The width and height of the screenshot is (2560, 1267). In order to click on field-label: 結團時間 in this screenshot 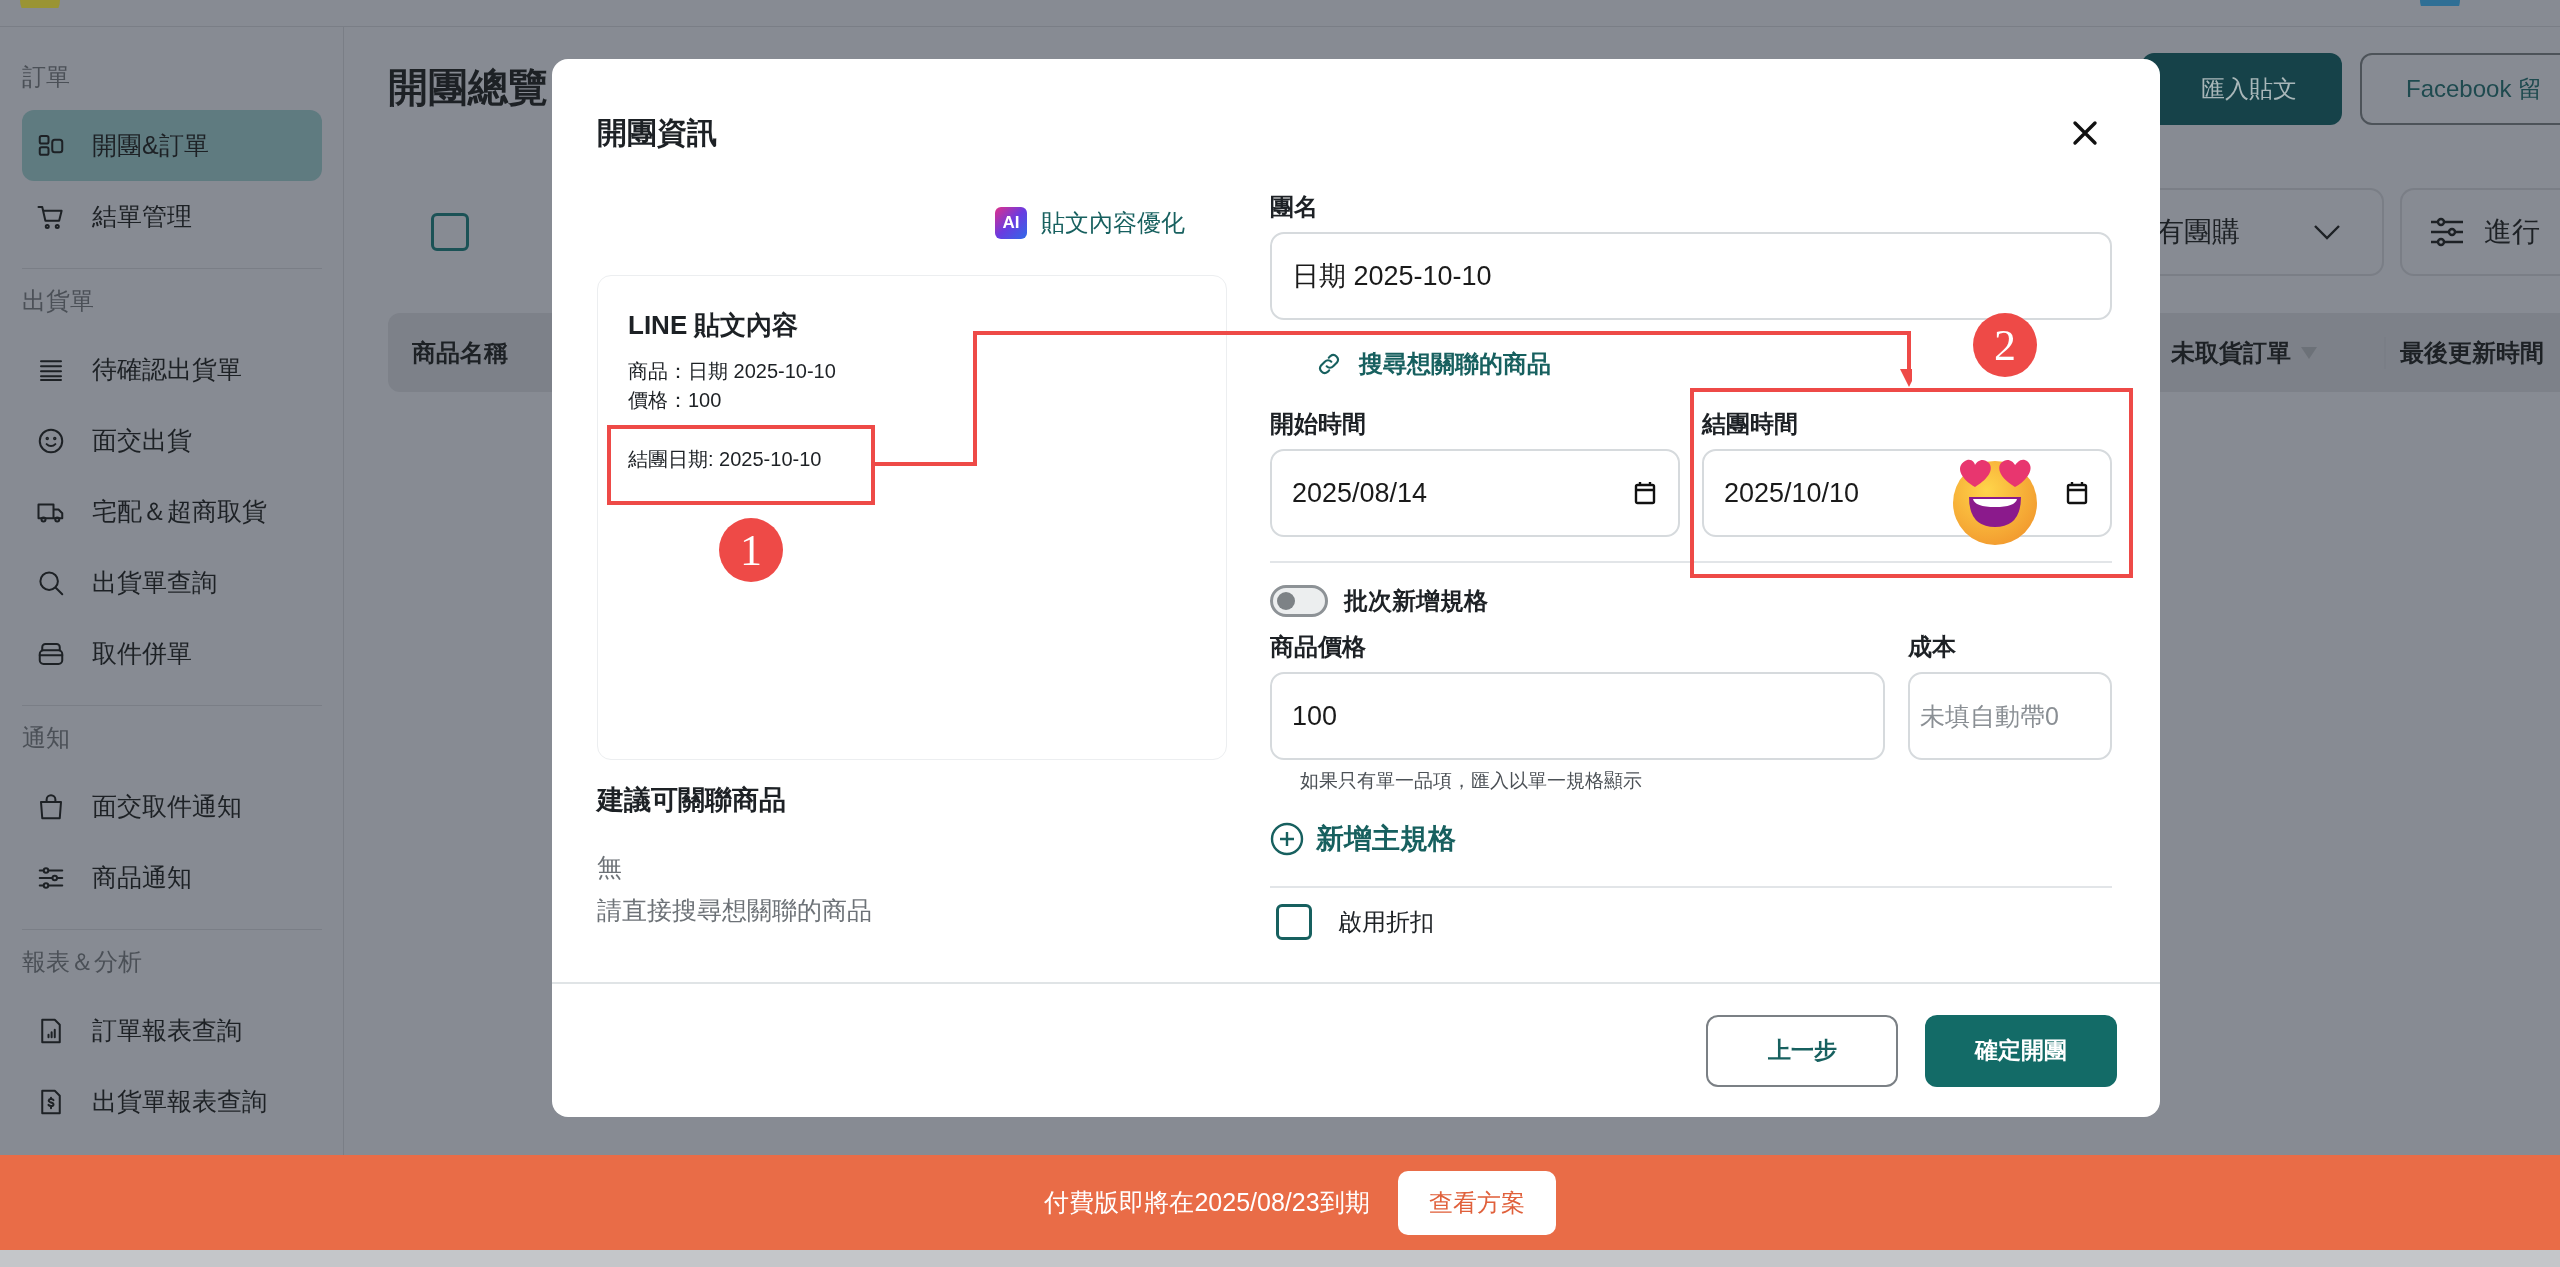, I will do `click(1750, 424)`.